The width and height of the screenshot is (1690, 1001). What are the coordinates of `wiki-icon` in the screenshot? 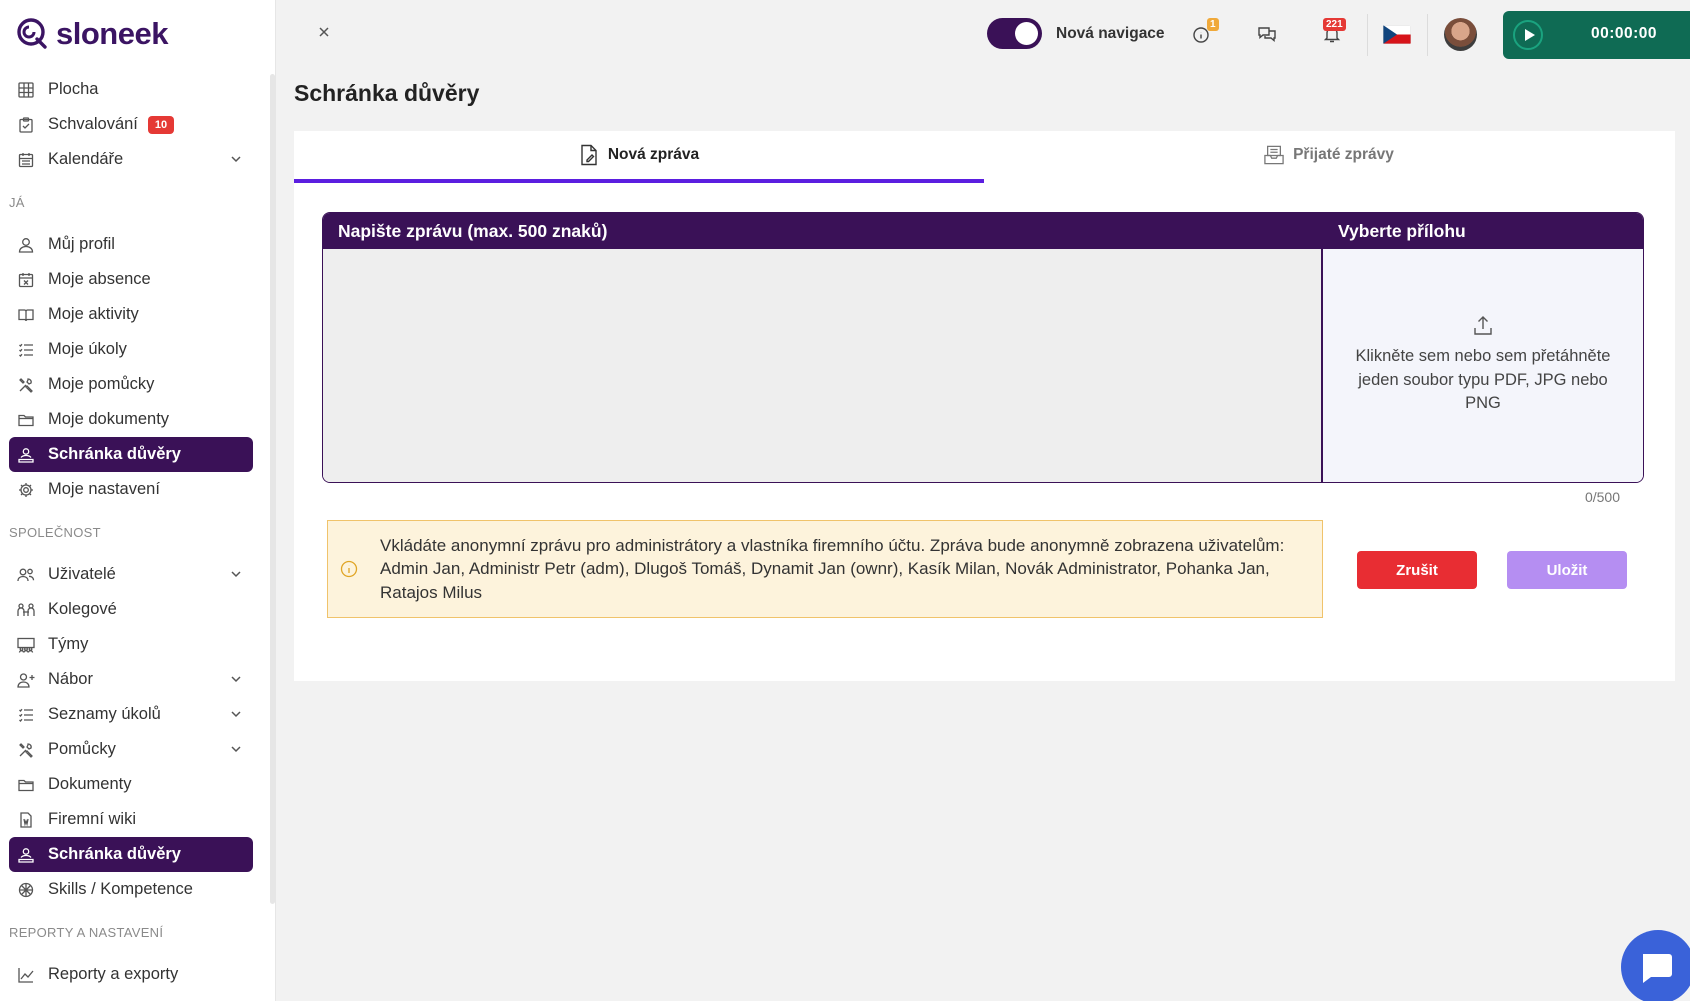 It's located at (26, 820).